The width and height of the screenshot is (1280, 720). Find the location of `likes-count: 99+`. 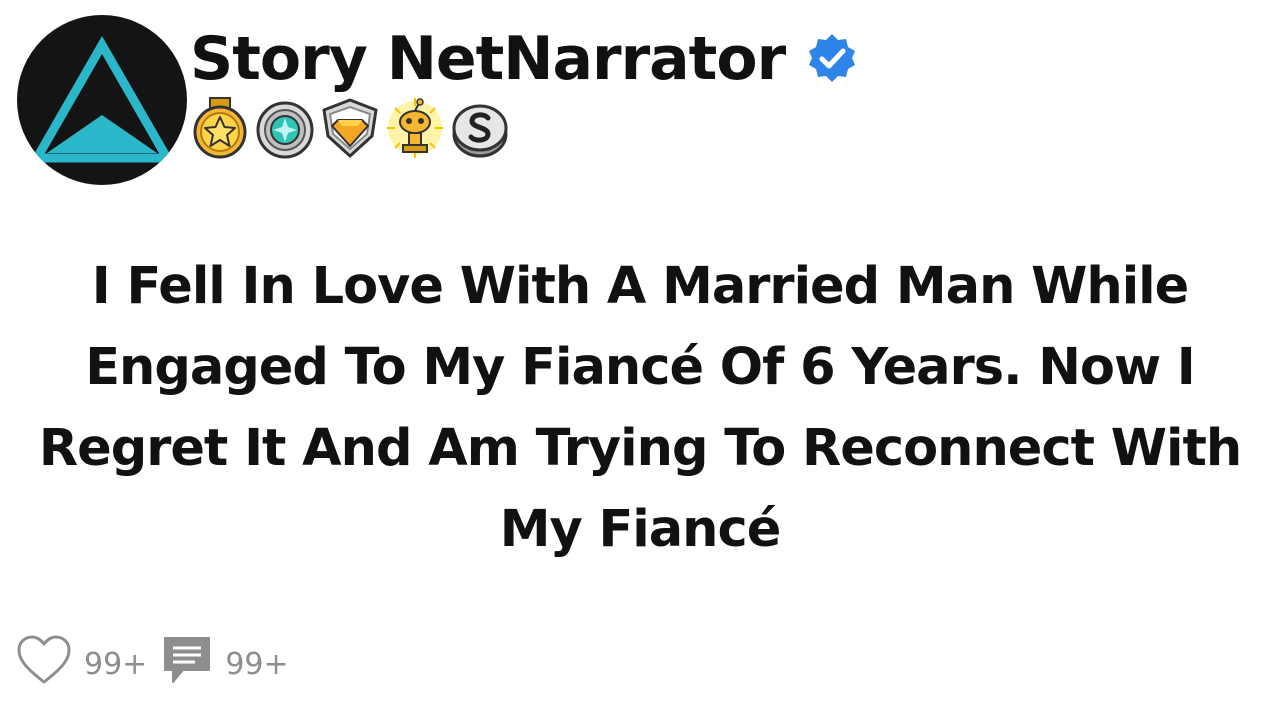

likes-count: 99+ is located at coordinates (116, 664).